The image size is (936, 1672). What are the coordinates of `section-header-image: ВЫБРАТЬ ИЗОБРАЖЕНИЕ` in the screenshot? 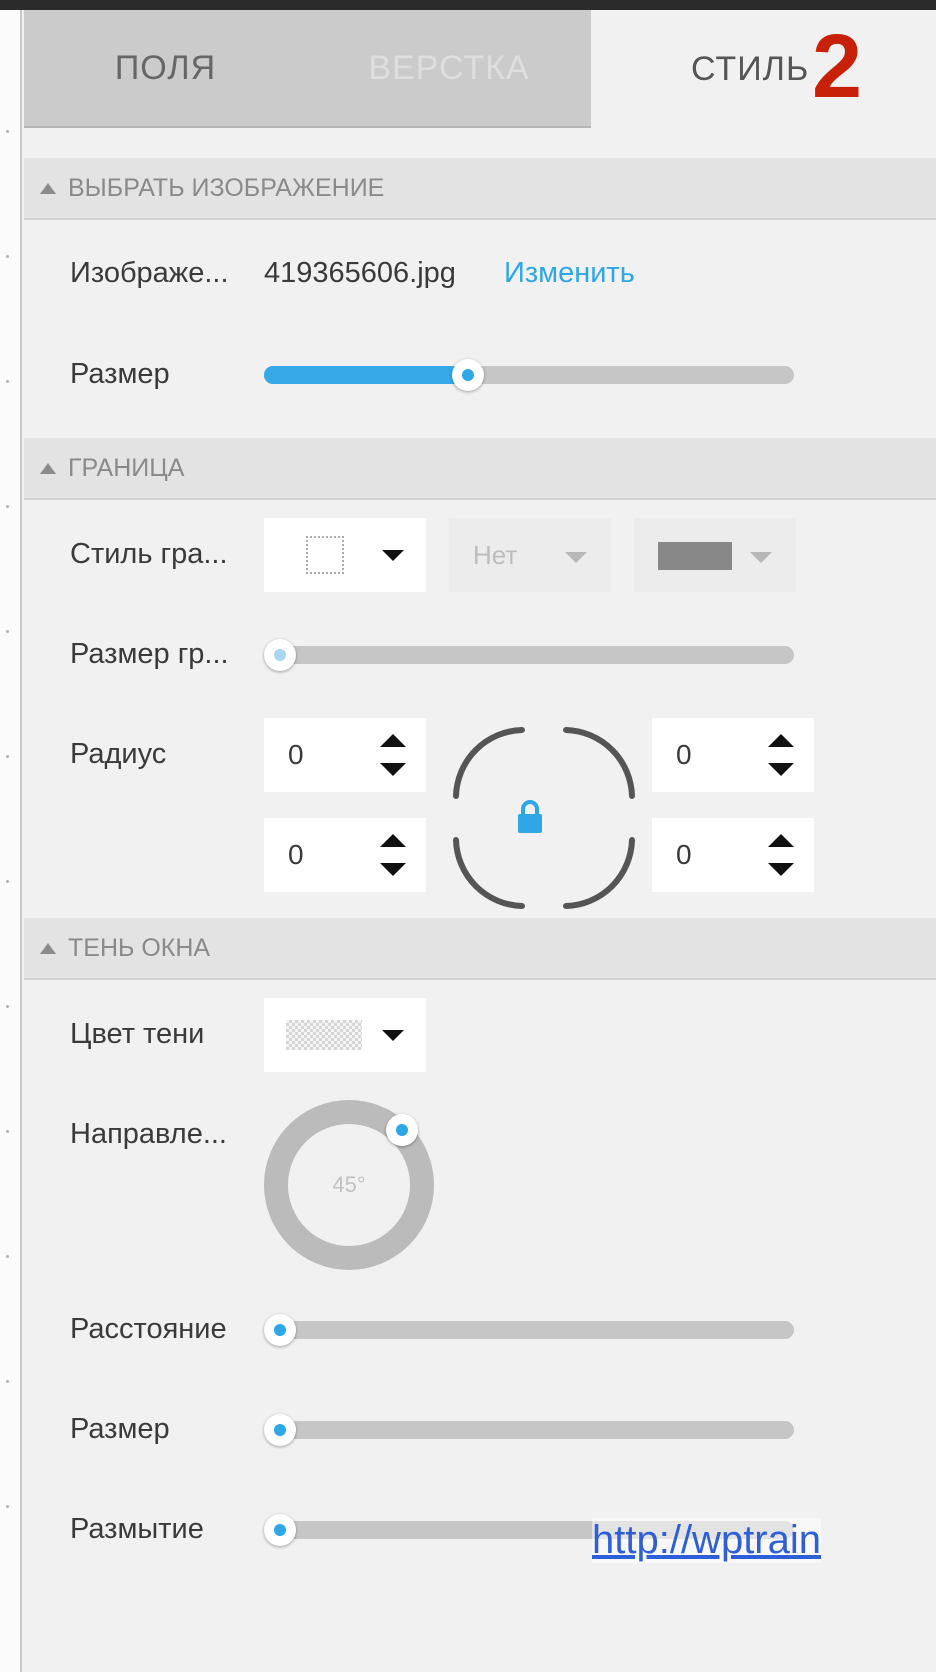 It's located at (480, 189).